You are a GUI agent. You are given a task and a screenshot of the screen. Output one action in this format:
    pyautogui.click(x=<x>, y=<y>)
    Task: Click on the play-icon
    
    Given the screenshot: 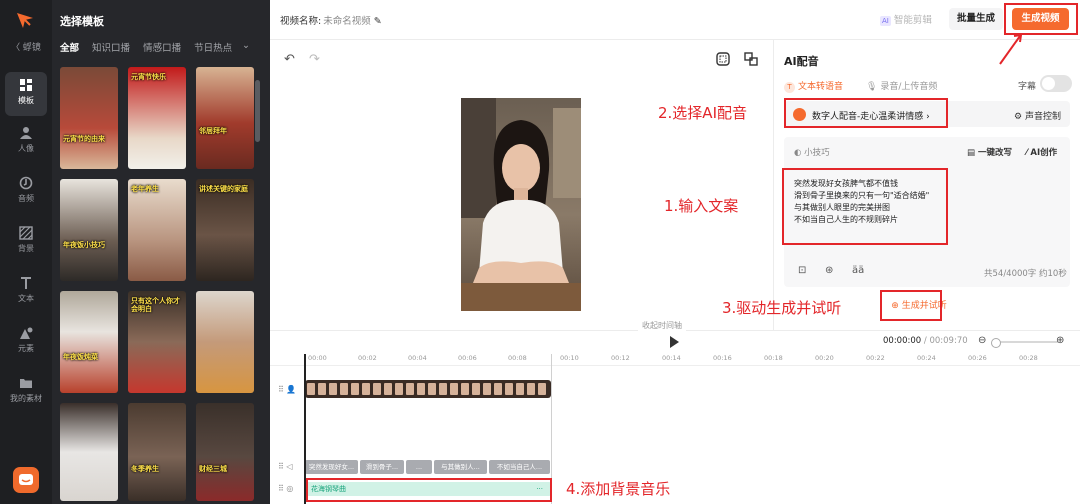 What is the action you would take?
    pyautogui.click(x=674, y=342)
    